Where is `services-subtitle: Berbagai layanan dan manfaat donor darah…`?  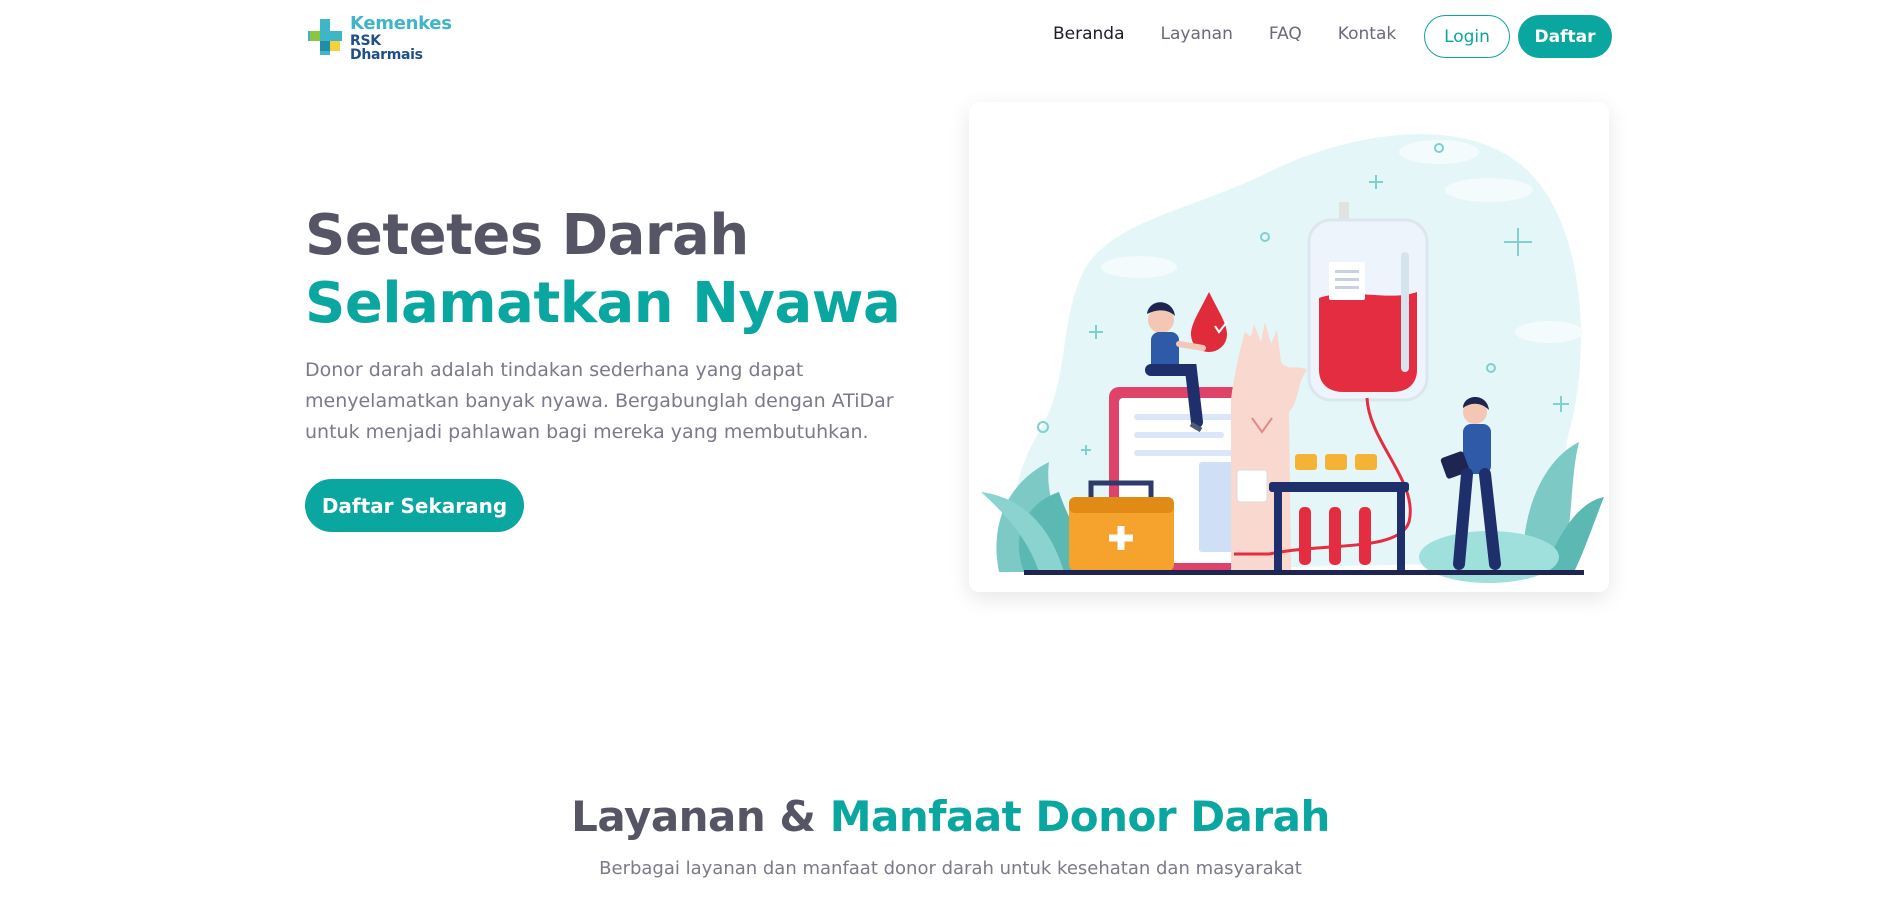 services-subtitle: Berbagai layanan dan manfaat donor darah… is located at coordinates (950, 868).